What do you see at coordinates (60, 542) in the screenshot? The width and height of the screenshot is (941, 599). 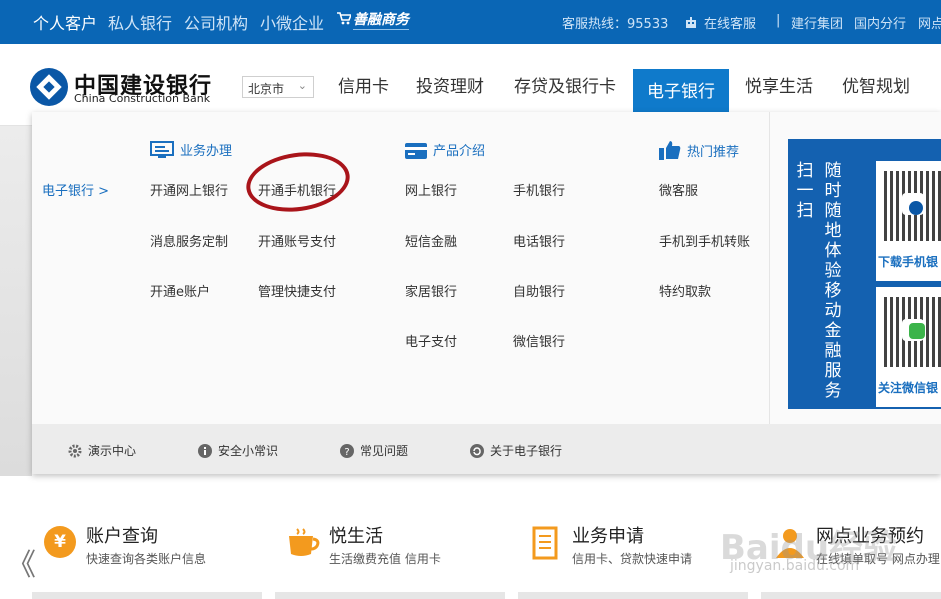 I see `yuan-icon: ¥` at bounding box center [60, 542].